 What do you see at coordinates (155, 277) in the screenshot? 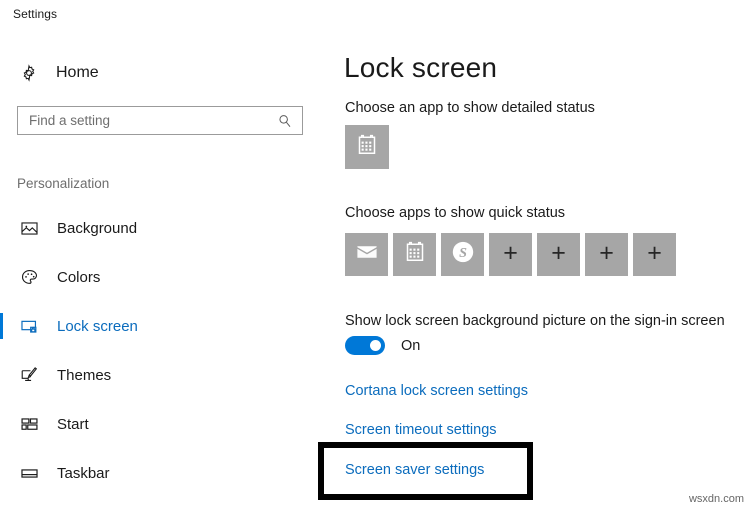
I see `sidebar-item-colors: Colors` at bounding box center [155, 277].